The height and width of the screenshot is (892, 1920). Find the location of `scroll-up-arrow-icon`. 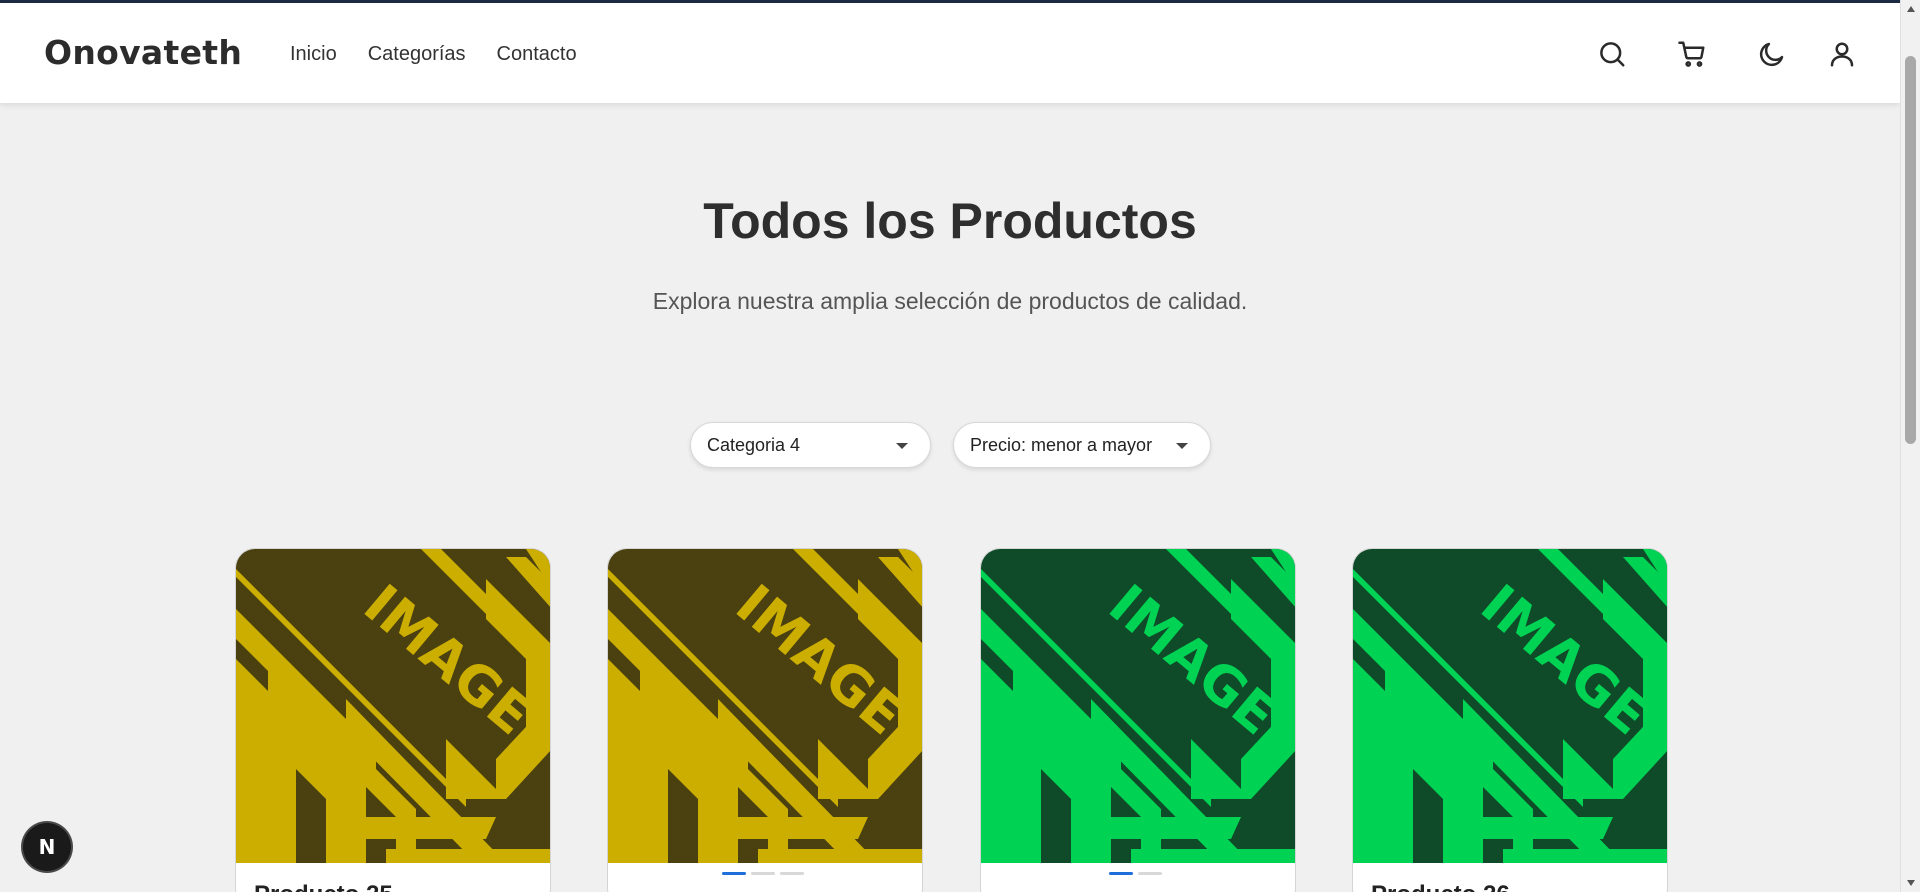

scroll-up-arrow-icon is located at coordinates (1911, 9).